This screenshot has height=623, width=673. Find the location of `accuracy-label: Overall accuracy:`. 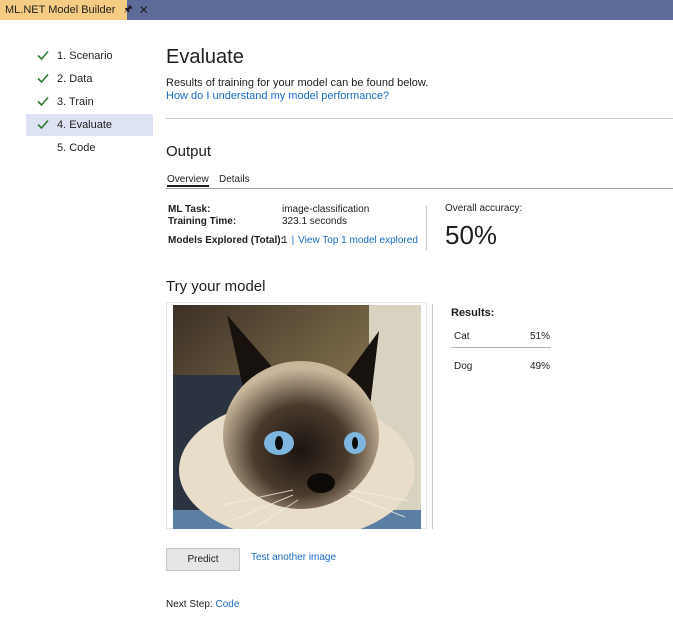

accuracy-label: Overall accuracy: is located at coordinates (484, 208).